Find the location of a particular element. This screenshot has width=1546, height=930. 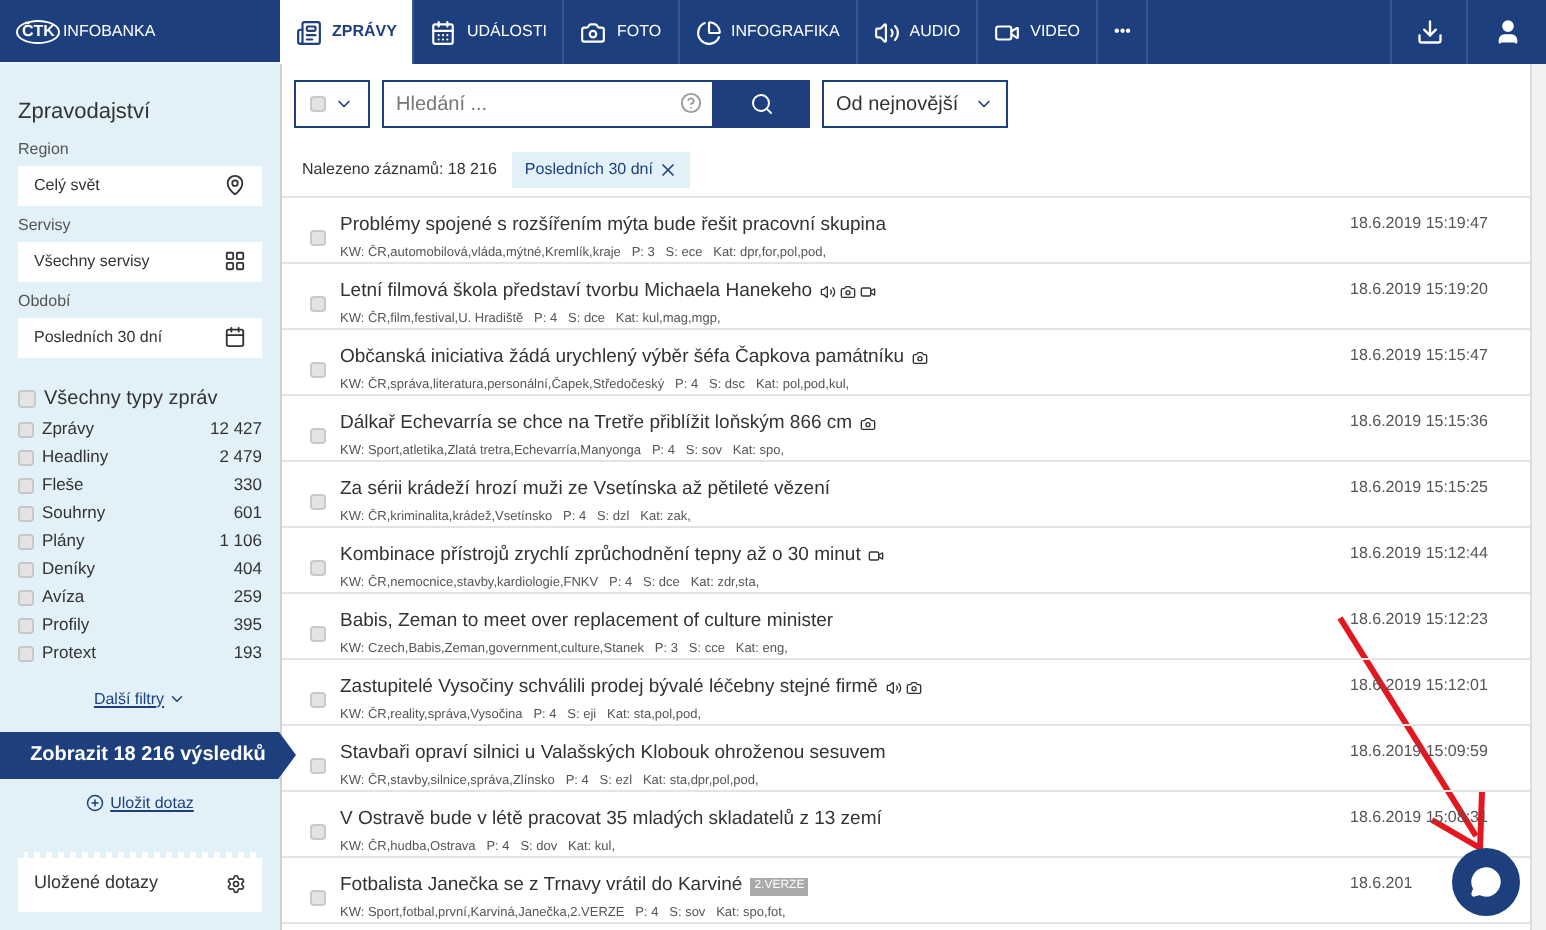

pie-chart-icon is located at coordinates (708, 32).